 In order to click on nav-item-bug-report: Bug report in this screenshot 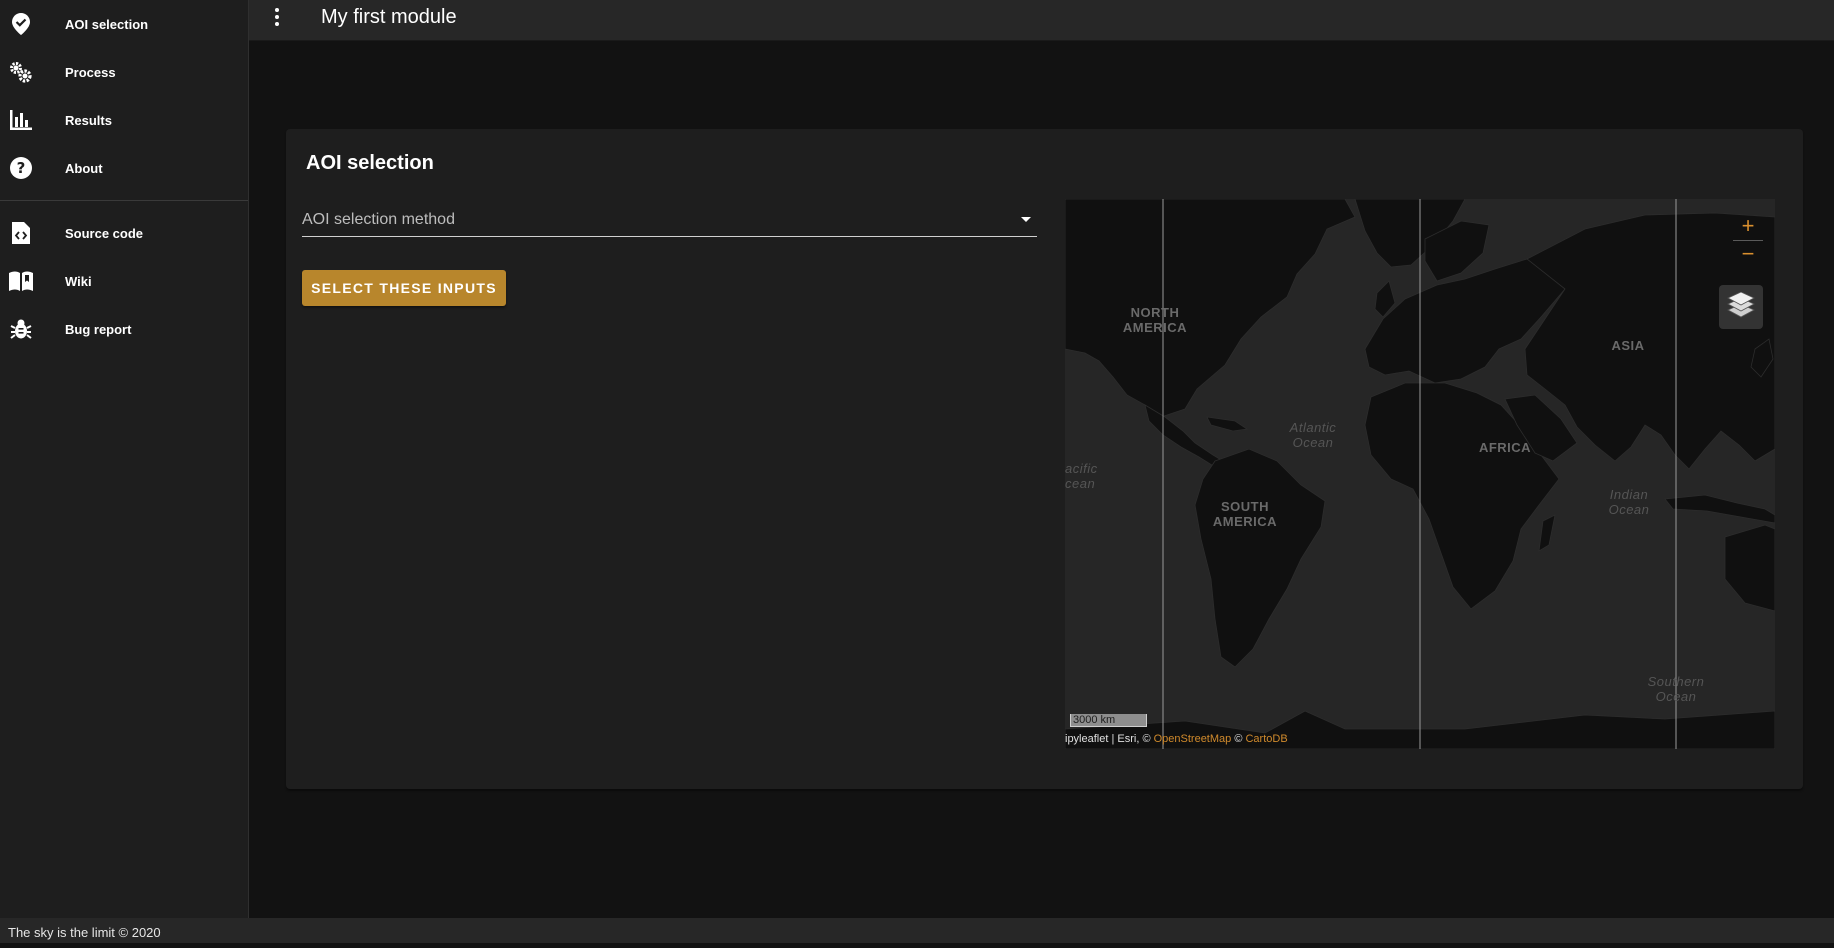, I will do `click(124, 329)`.